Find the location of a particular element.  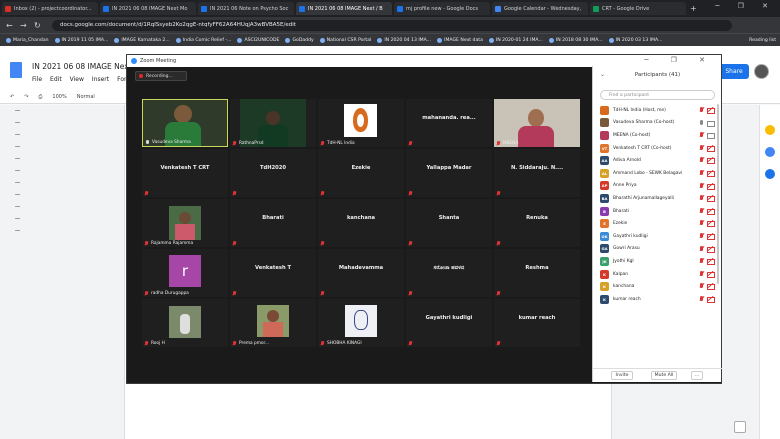

participant-row: TdH-NL India (Host, me) is located at coordinates (657, 110).